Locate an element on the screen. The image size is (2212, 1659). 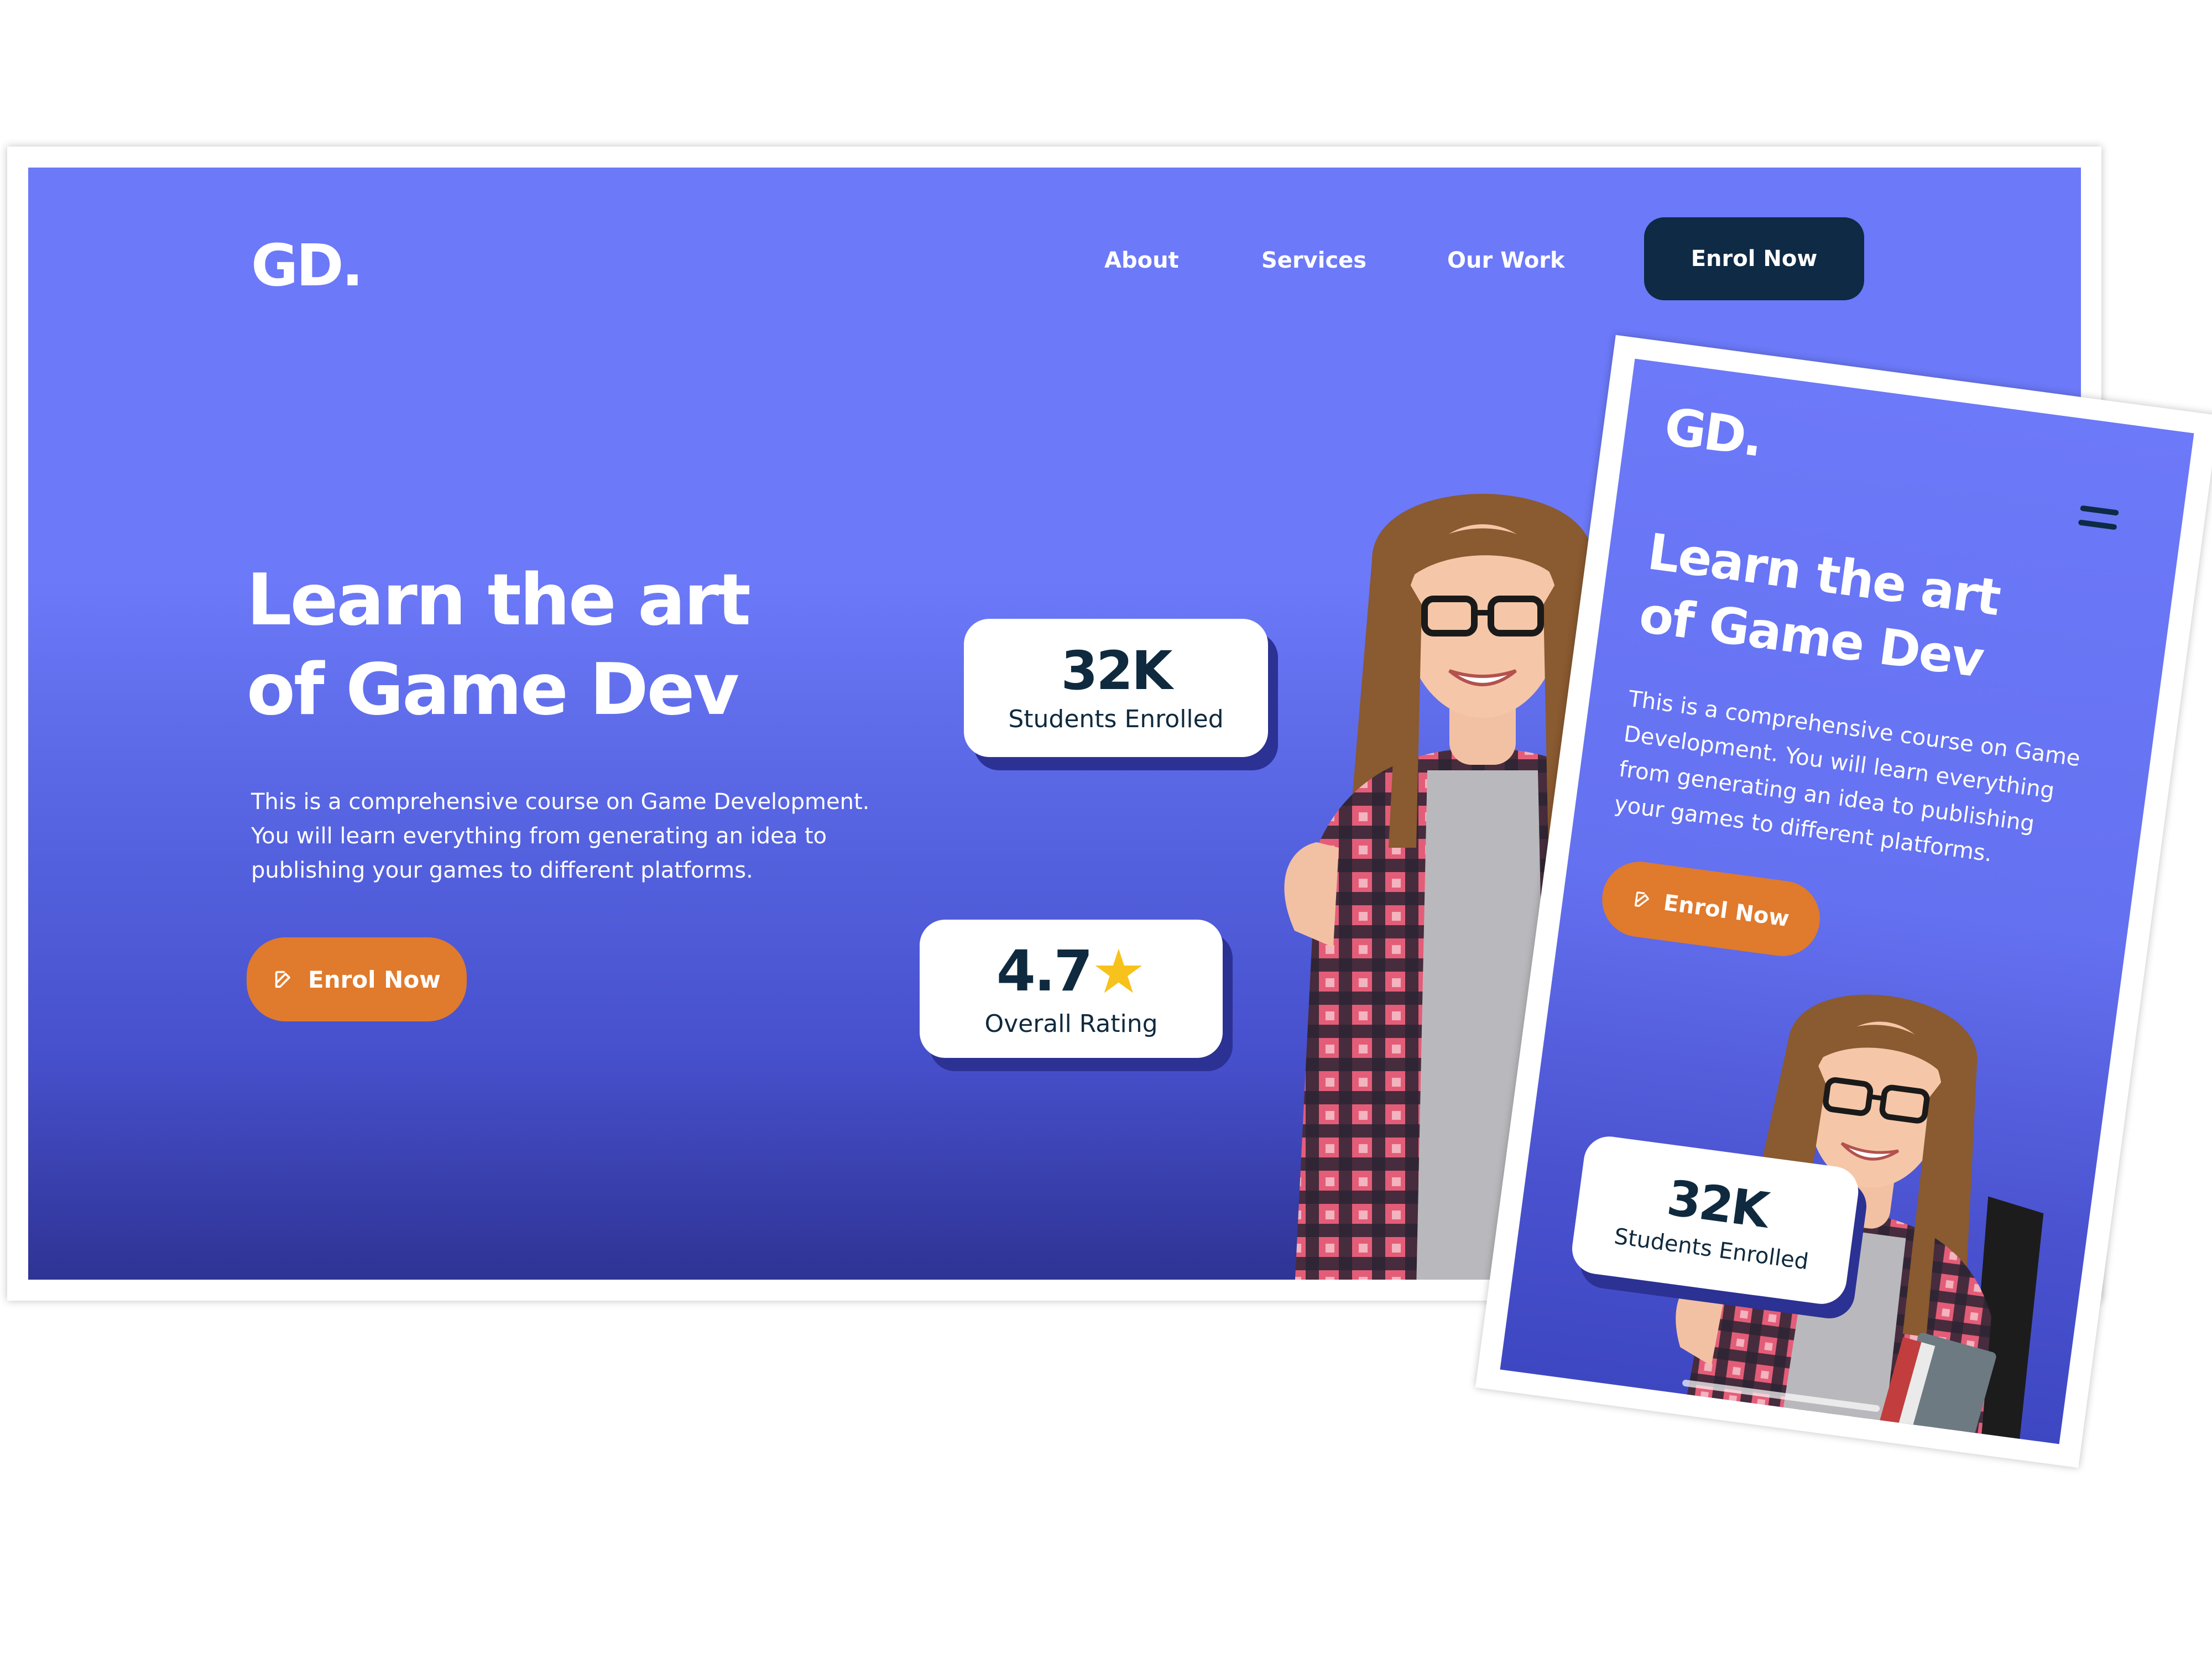
hamburger-menu-icon is located at coordinates (2098, 519).